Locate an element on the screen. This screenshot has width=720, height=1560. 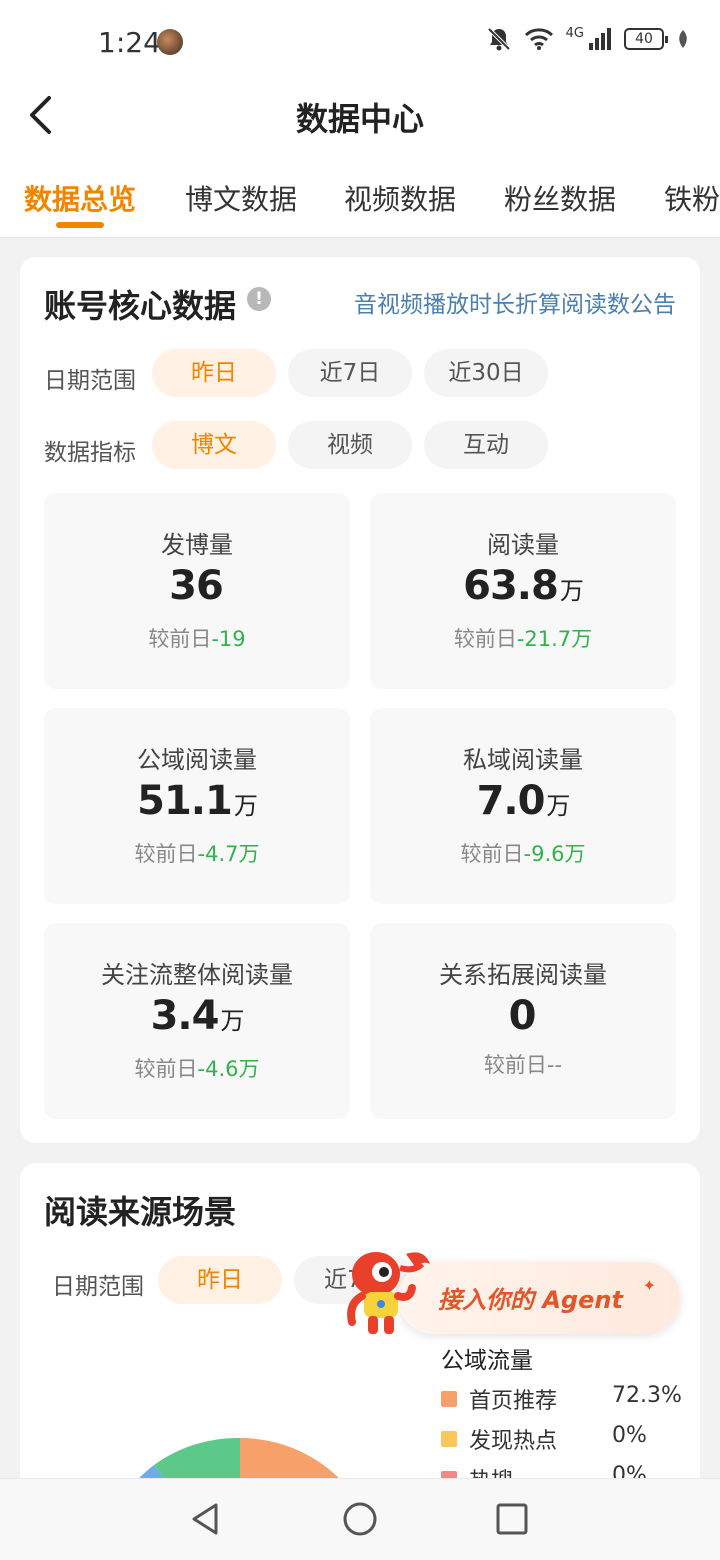
date-option-7days: 近7日 is located at coordinates (350, 373).